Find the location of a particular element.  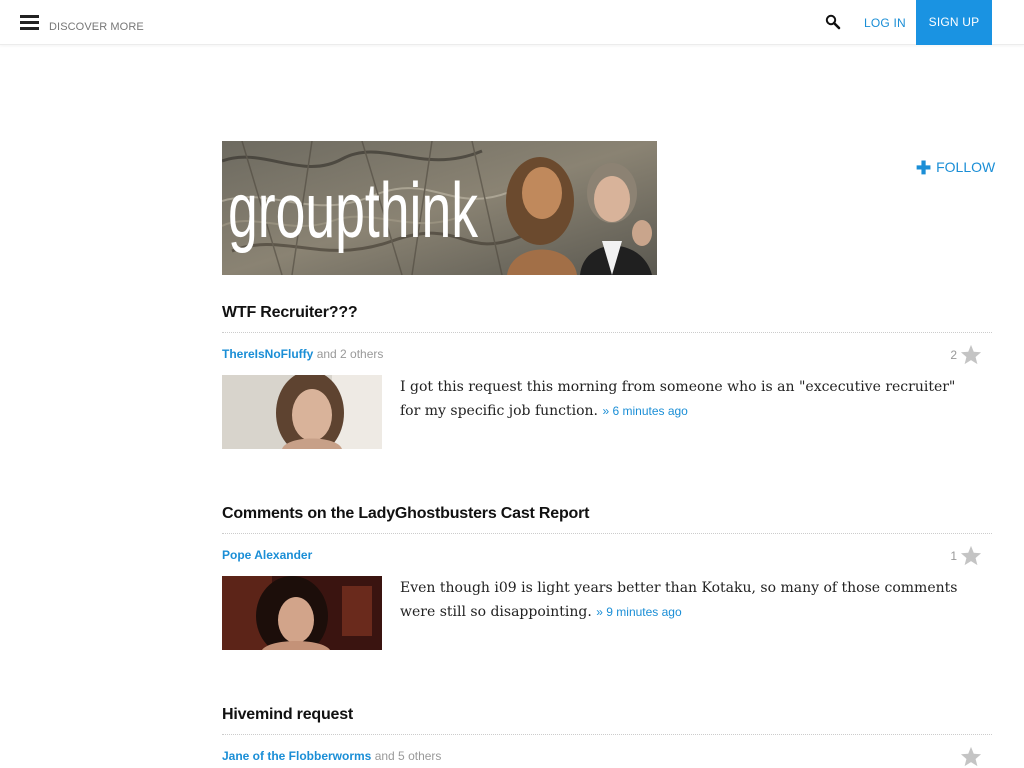

hamburger-menu-icon is located at coordinates (29, 22).